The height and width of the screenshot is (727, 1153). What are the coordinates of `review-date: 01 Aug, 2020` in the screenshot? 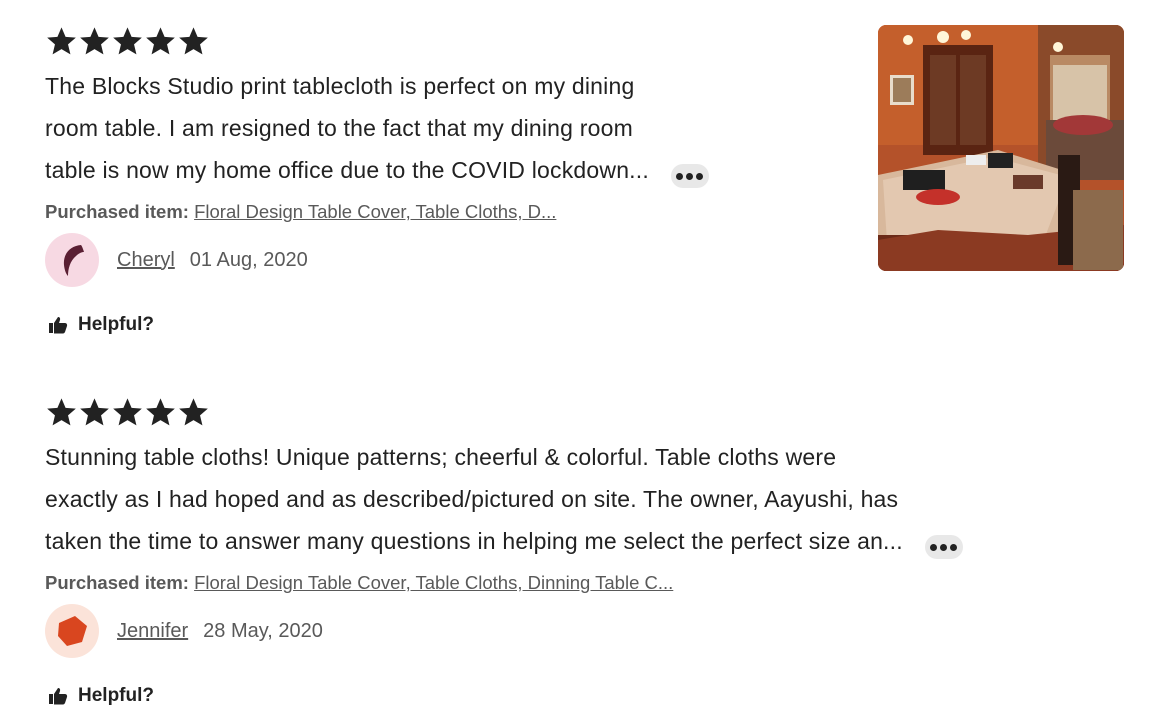 It's located at (248, 259).